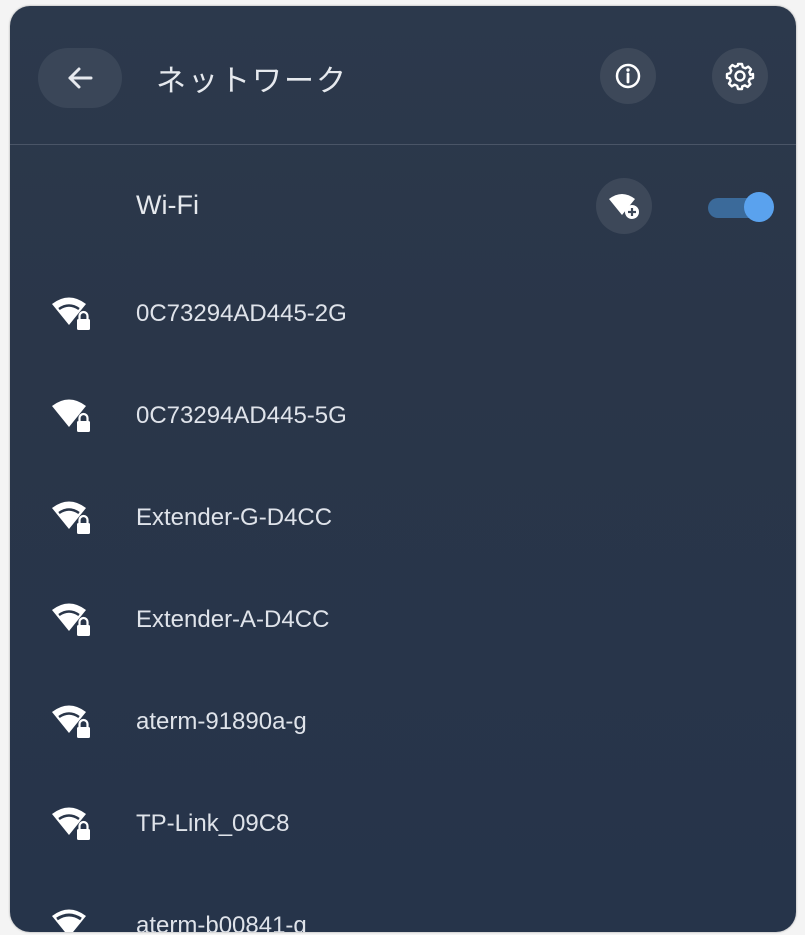  Describe the element at coordinates (213, 823) in the screenshot. I see `network-name: TP-Link_09C8` at that location.